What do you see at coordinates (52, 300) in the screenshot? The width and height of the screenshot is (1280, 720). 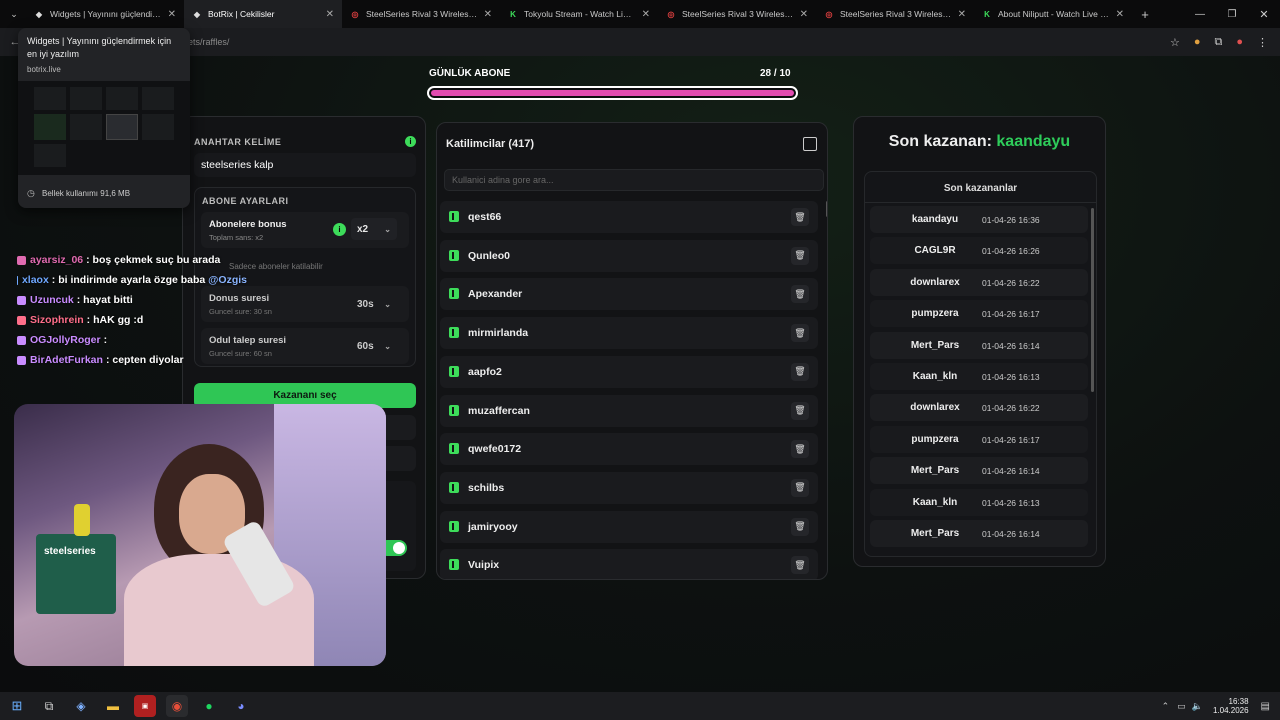 I see `chat-username: Uzuncuk` at bounding box center [52, 300].